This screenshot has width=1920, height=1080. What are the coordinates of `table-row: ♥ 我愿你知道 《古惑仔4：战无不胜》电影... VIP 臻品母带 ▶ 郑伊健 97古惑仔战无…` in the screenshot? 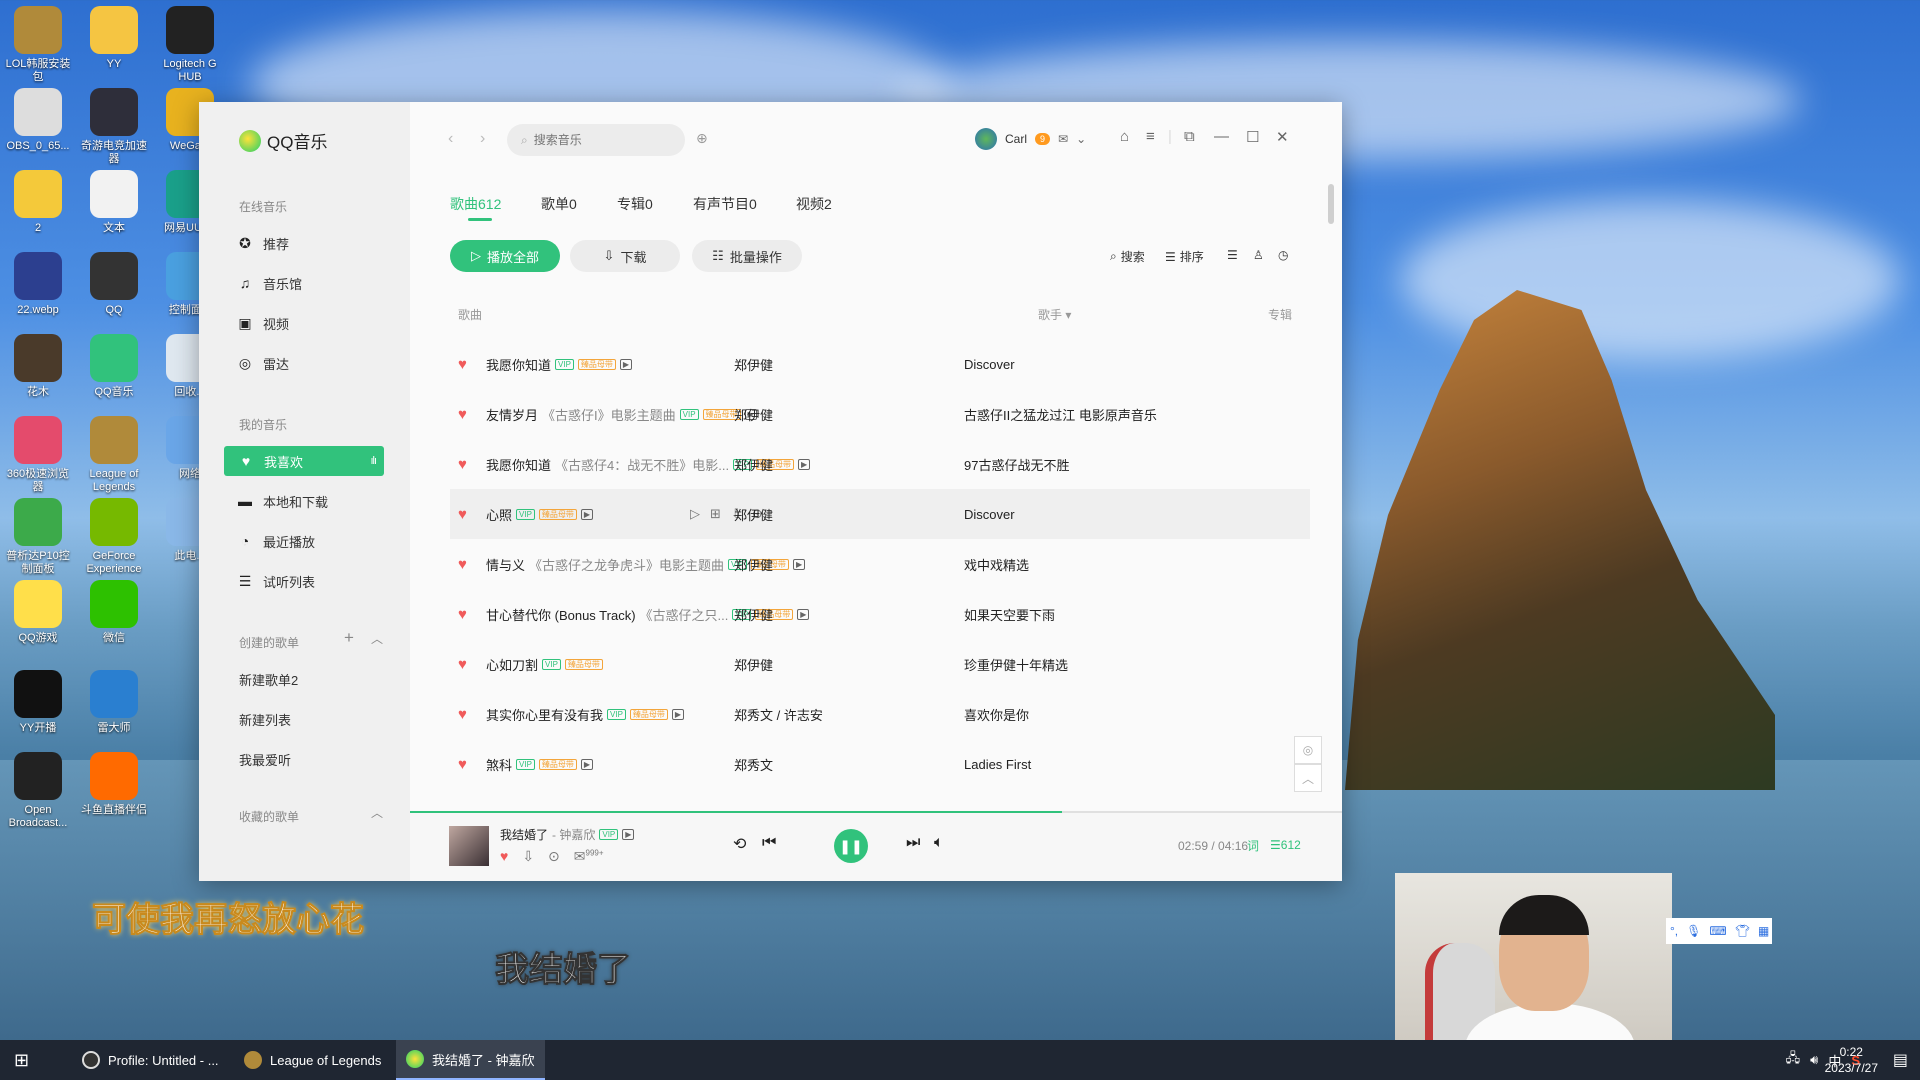 It's located at (880, 464).